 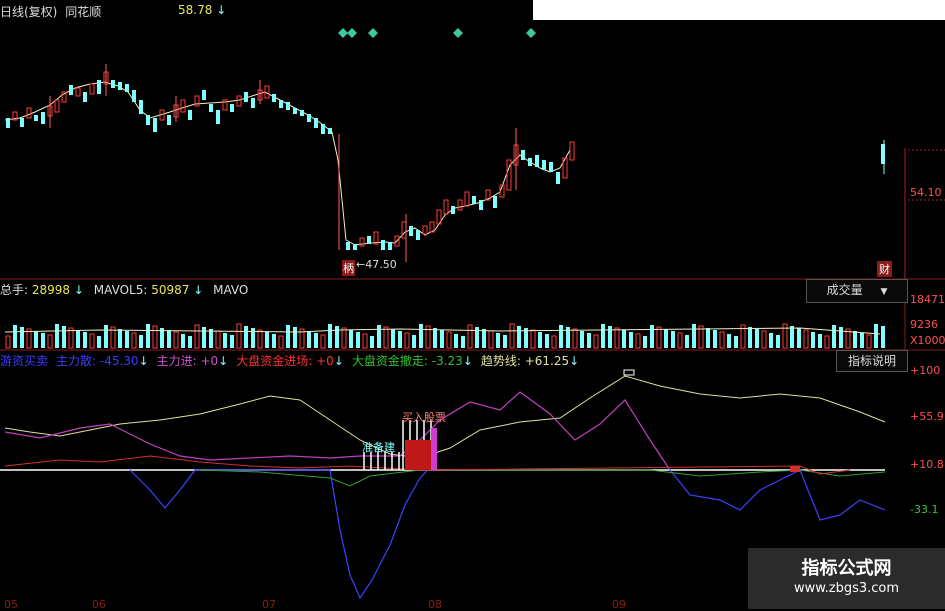 I want to click on volume-dropdown-label: 成交量, so click(x=844, y=290).